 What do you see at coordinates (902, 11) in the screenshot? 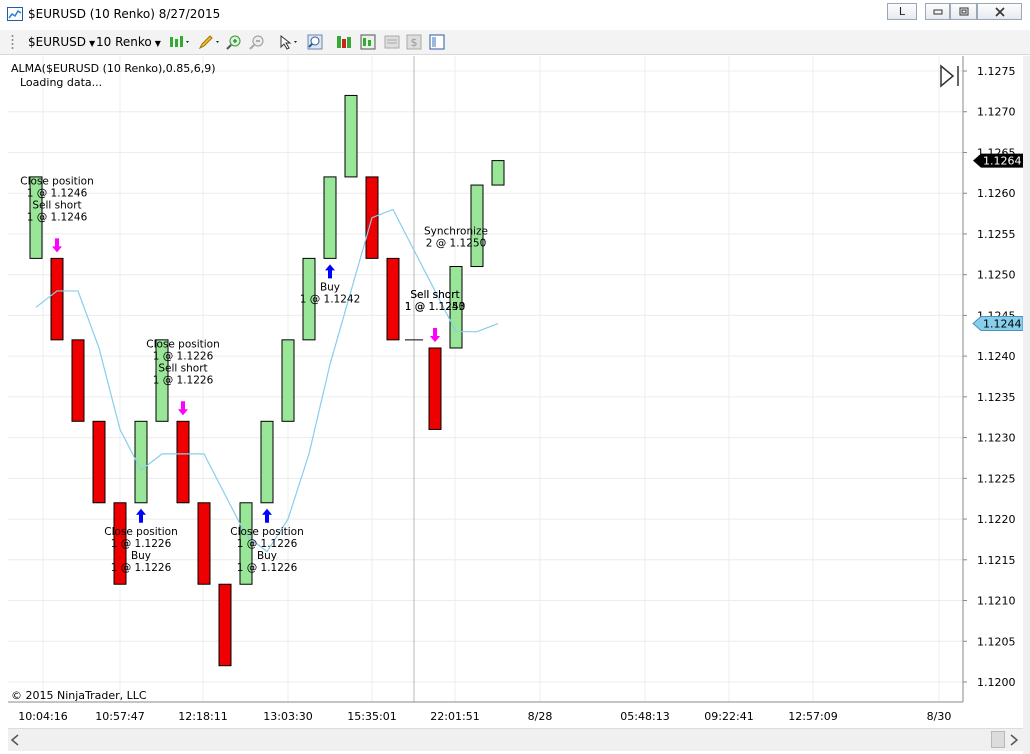
I see `link-button: L` at bounding box center [902, 11].